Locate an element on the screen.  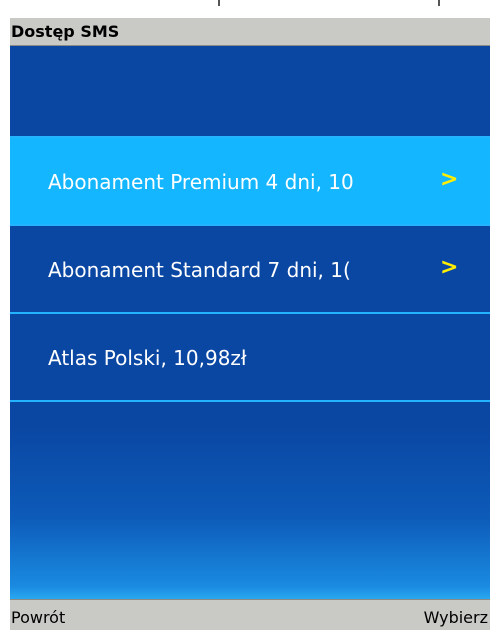
title-bar: Dostęp SMS is located at coordinates (250, 32).